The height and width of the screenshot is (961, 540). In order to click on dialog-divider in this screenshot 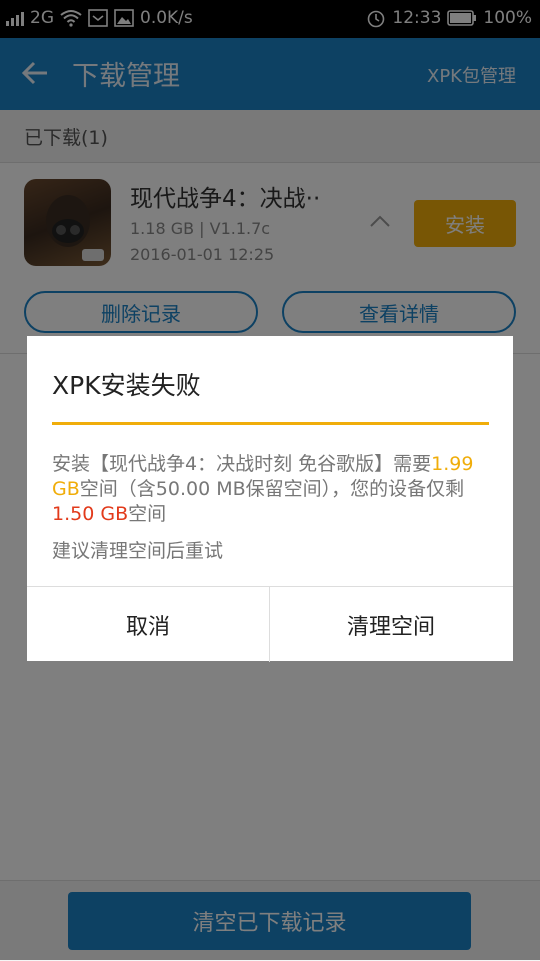, I will do `click(270, 423)`.